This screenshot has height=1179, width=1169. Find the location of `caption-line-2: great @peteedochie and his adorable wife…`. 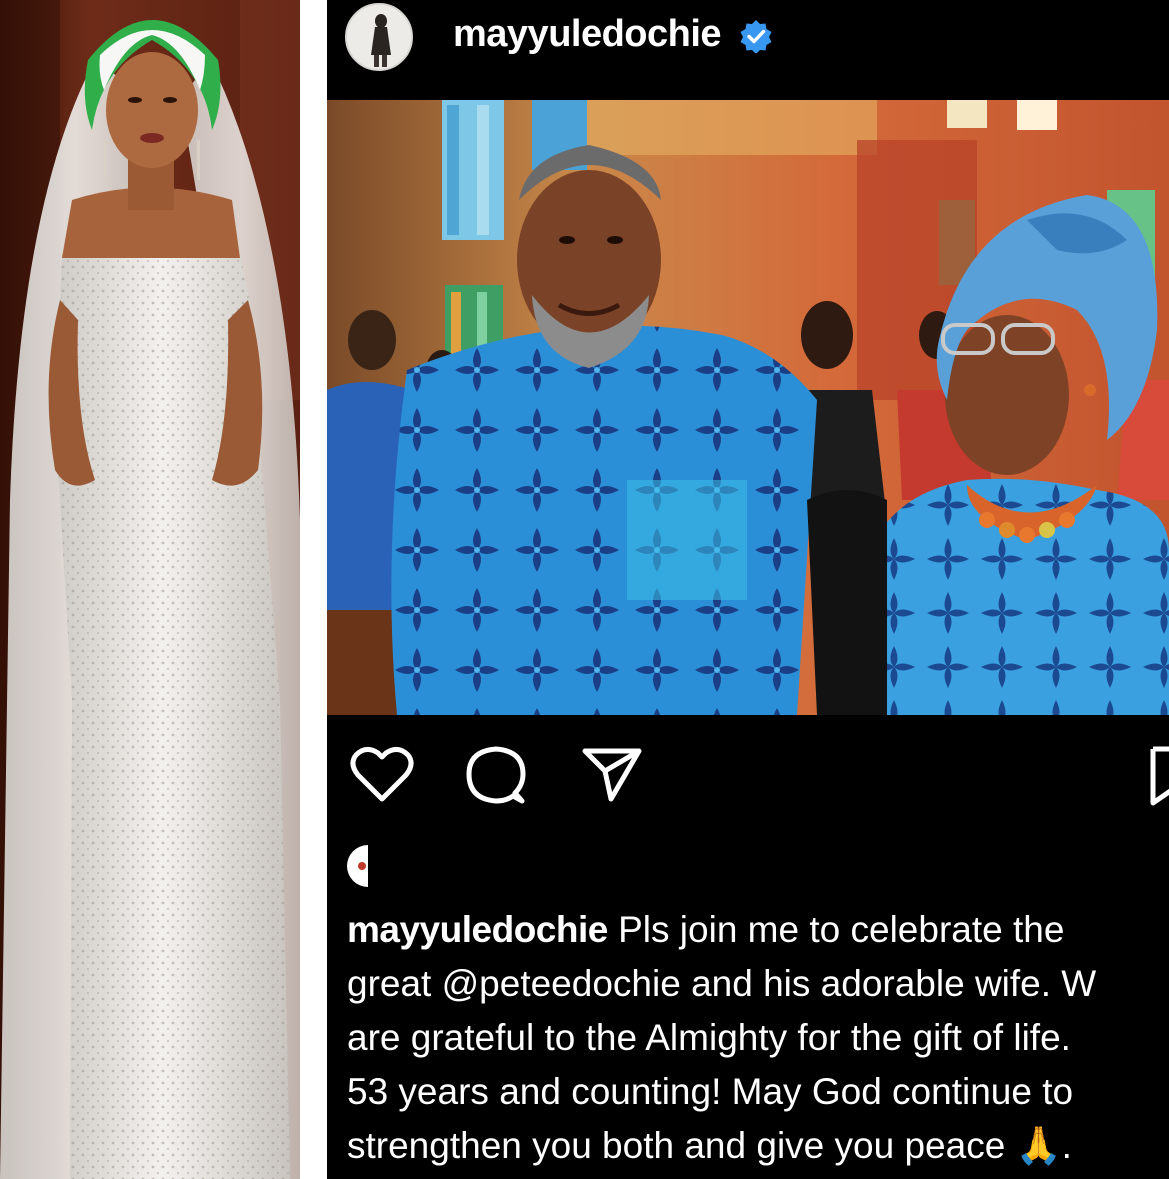

caption-line-2: great @peteedochie and his adorable wife… is located at coordinates (722, 983).